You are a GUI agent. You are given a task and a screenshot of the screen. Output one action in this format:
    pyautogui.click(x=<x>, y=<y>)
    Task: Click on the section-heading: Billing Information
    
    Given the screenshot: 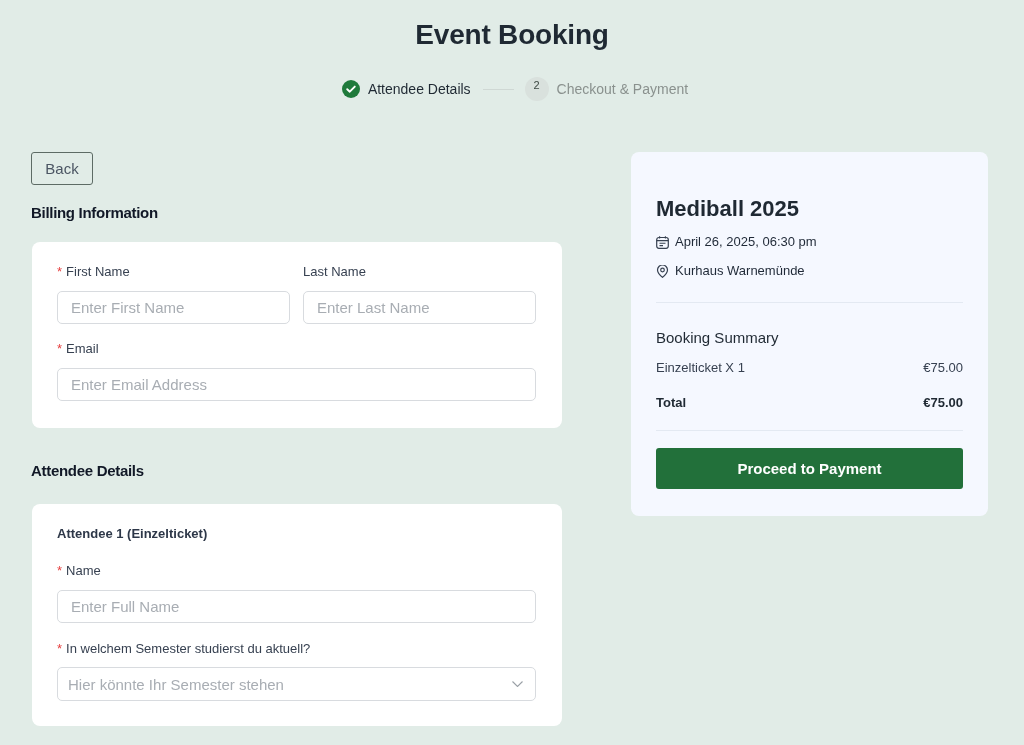 What is the action you would take?
    pyautogui.click(x=94, y=213)
    